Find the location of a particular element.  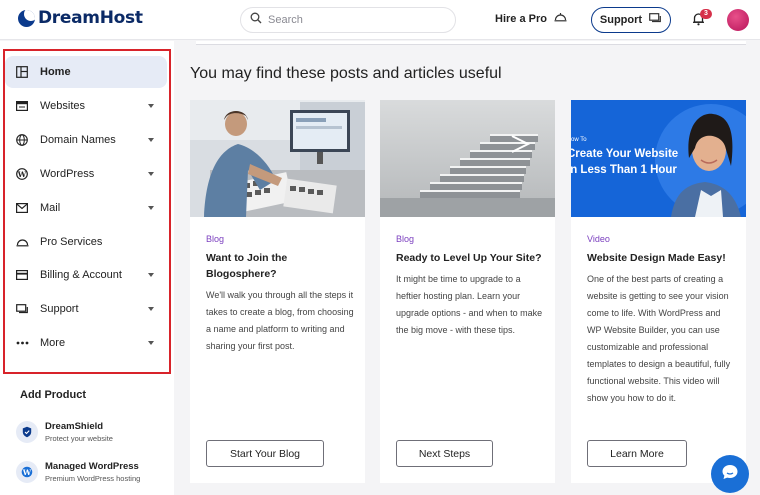

live-chat-button is located at coordinates (730, 474).